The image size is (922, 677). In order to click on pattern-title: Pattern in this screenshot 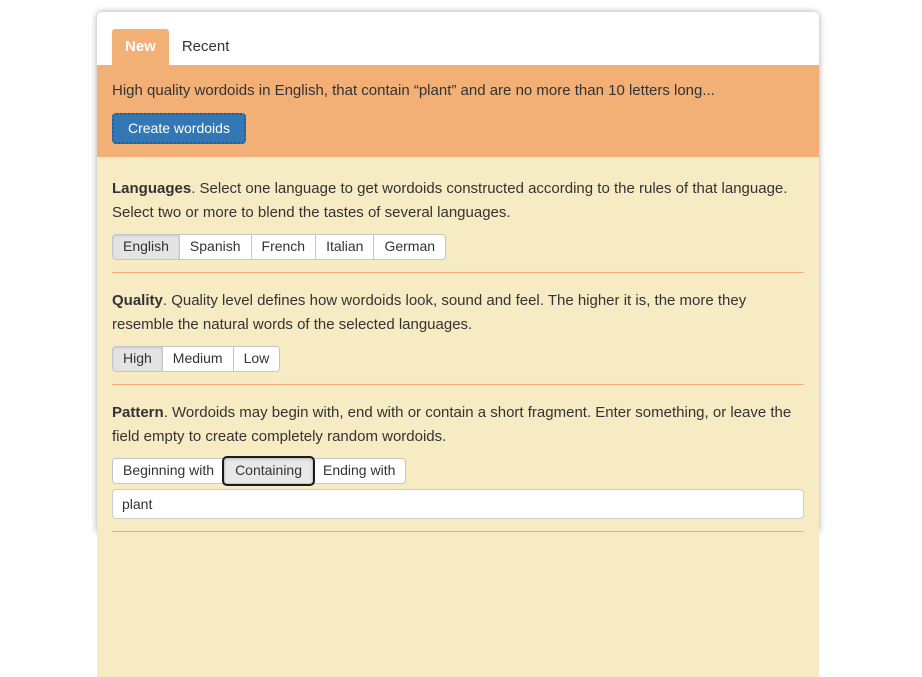, I will do `click(138, 412)`.